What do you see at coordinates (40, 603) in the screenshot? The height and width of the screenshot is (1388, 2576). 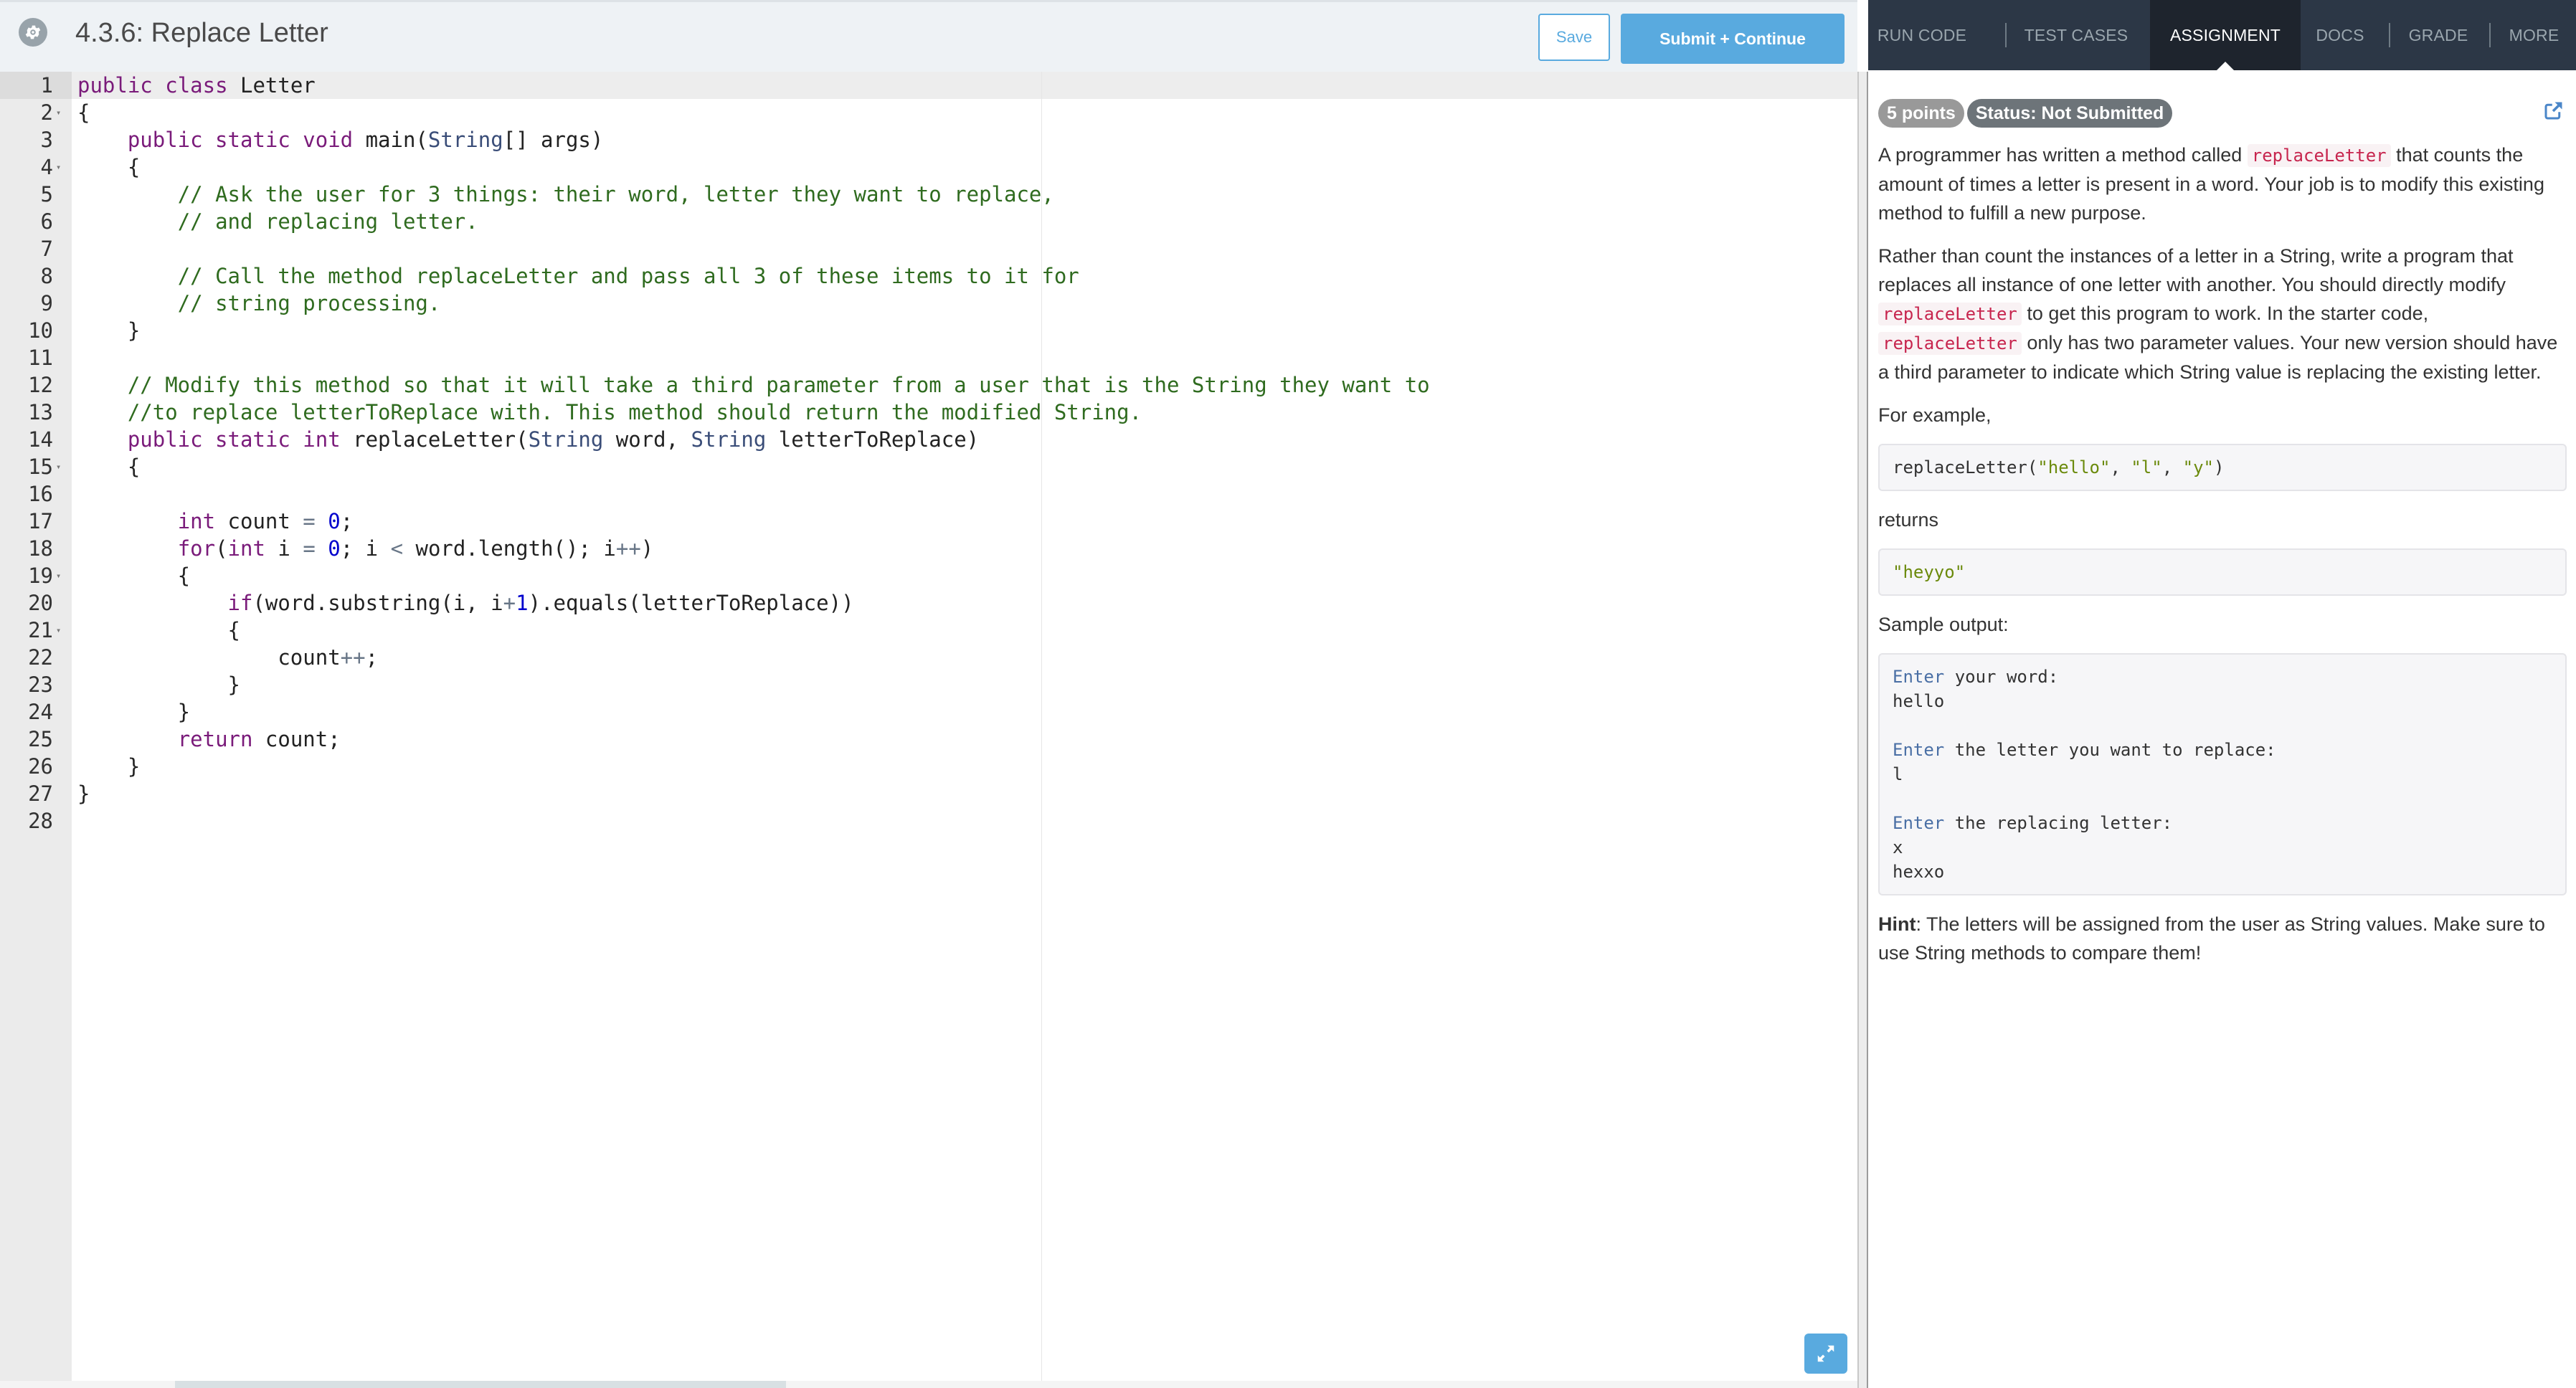 I see `line-number: 20` at bounding box center [40, 603].